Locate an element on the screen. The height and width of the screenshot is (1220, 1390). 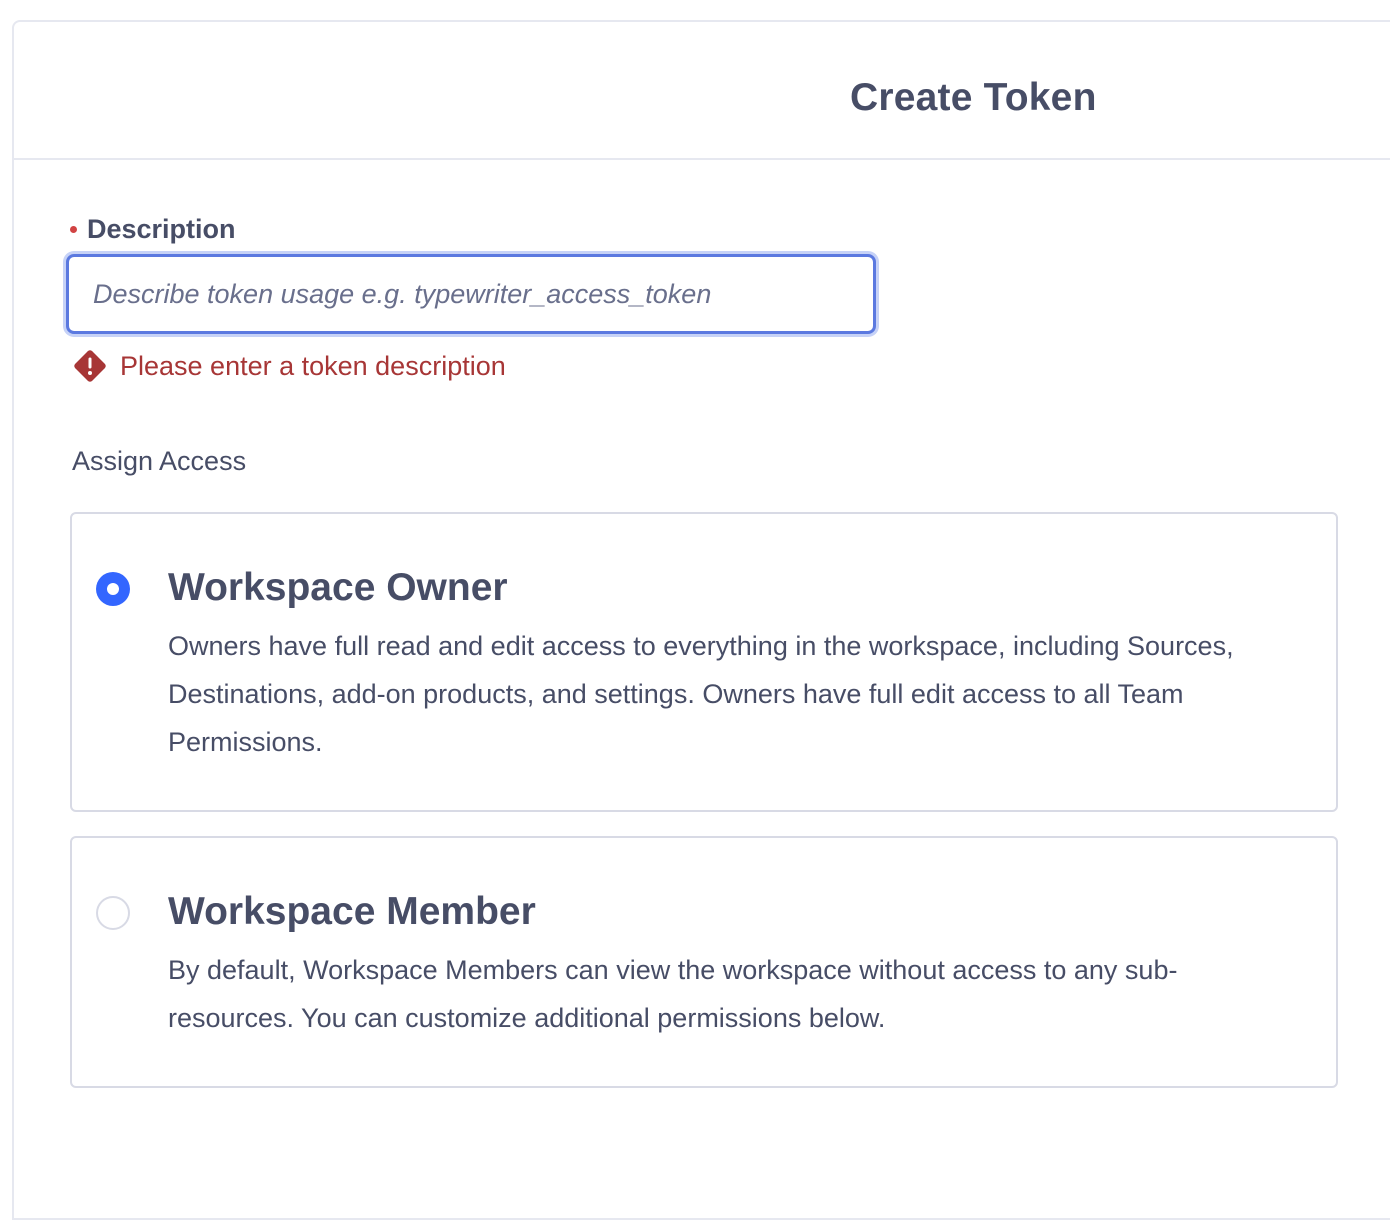
description-label: Description is located at coordinates (153, 229).